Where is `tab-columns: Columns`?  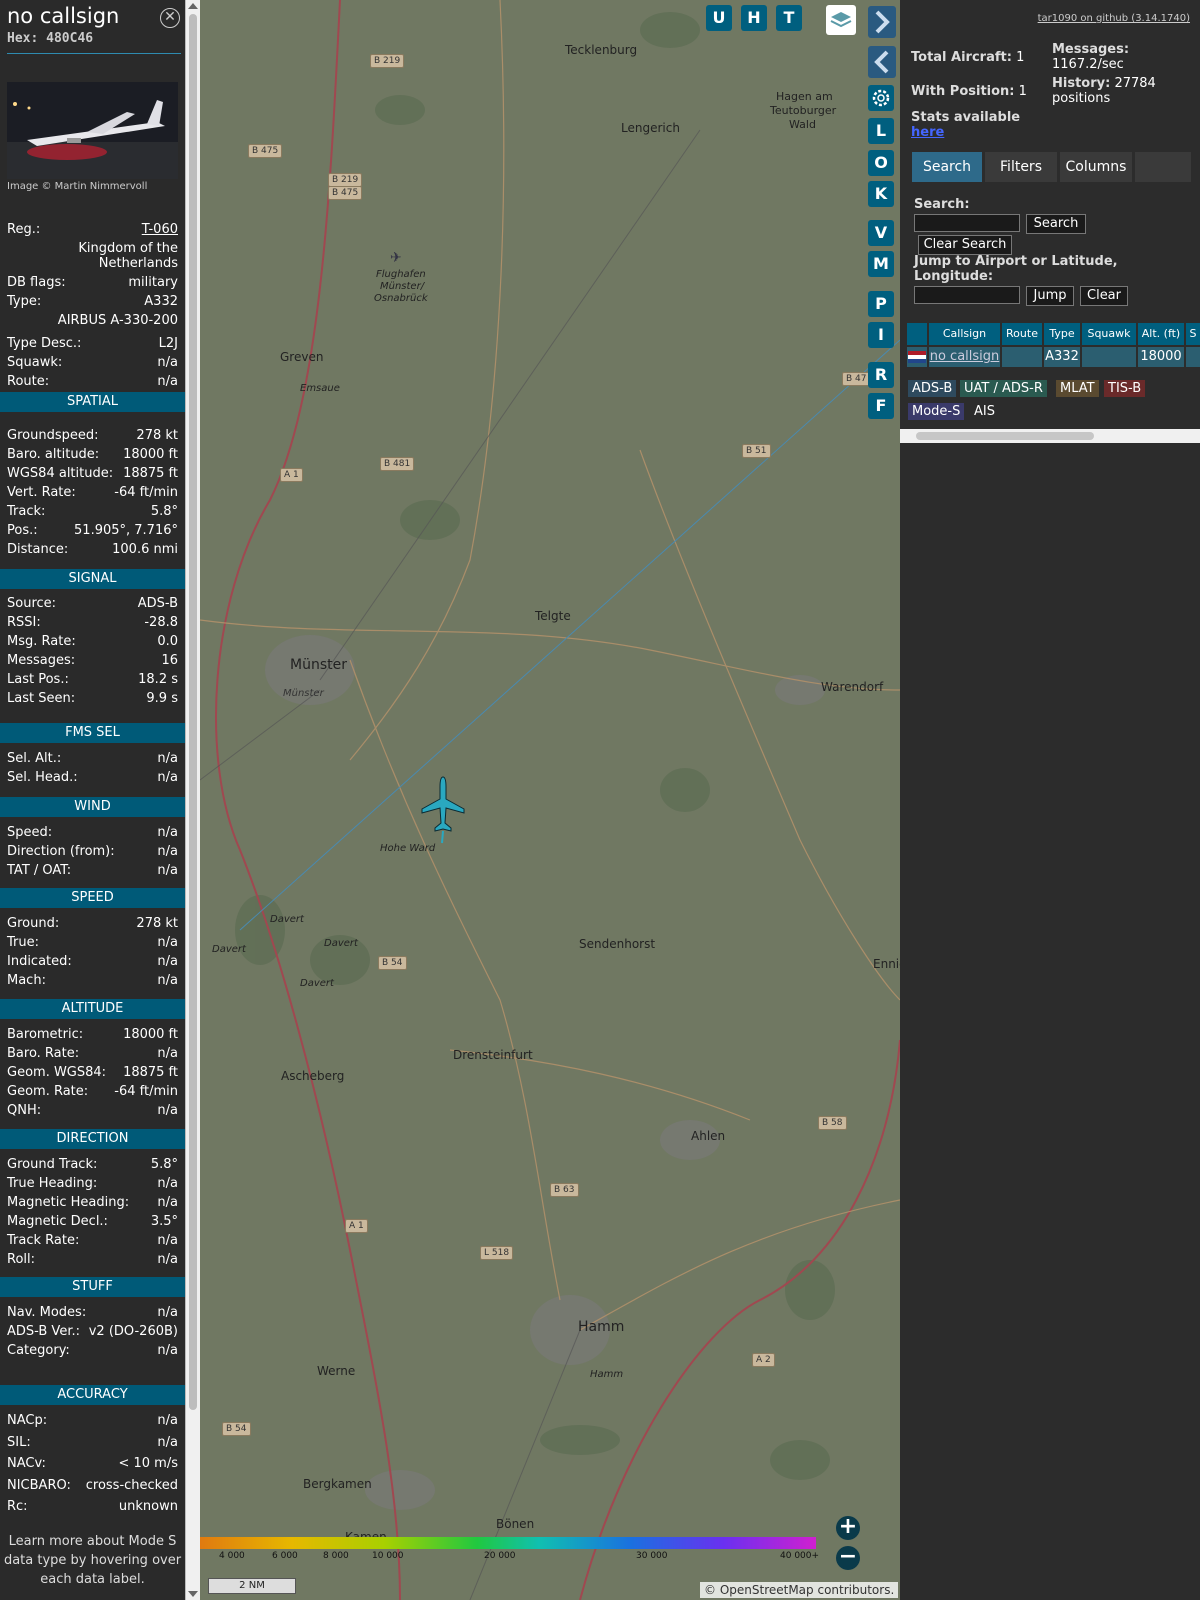 tab-columns: Columns is located at coordinates (1096, 167).